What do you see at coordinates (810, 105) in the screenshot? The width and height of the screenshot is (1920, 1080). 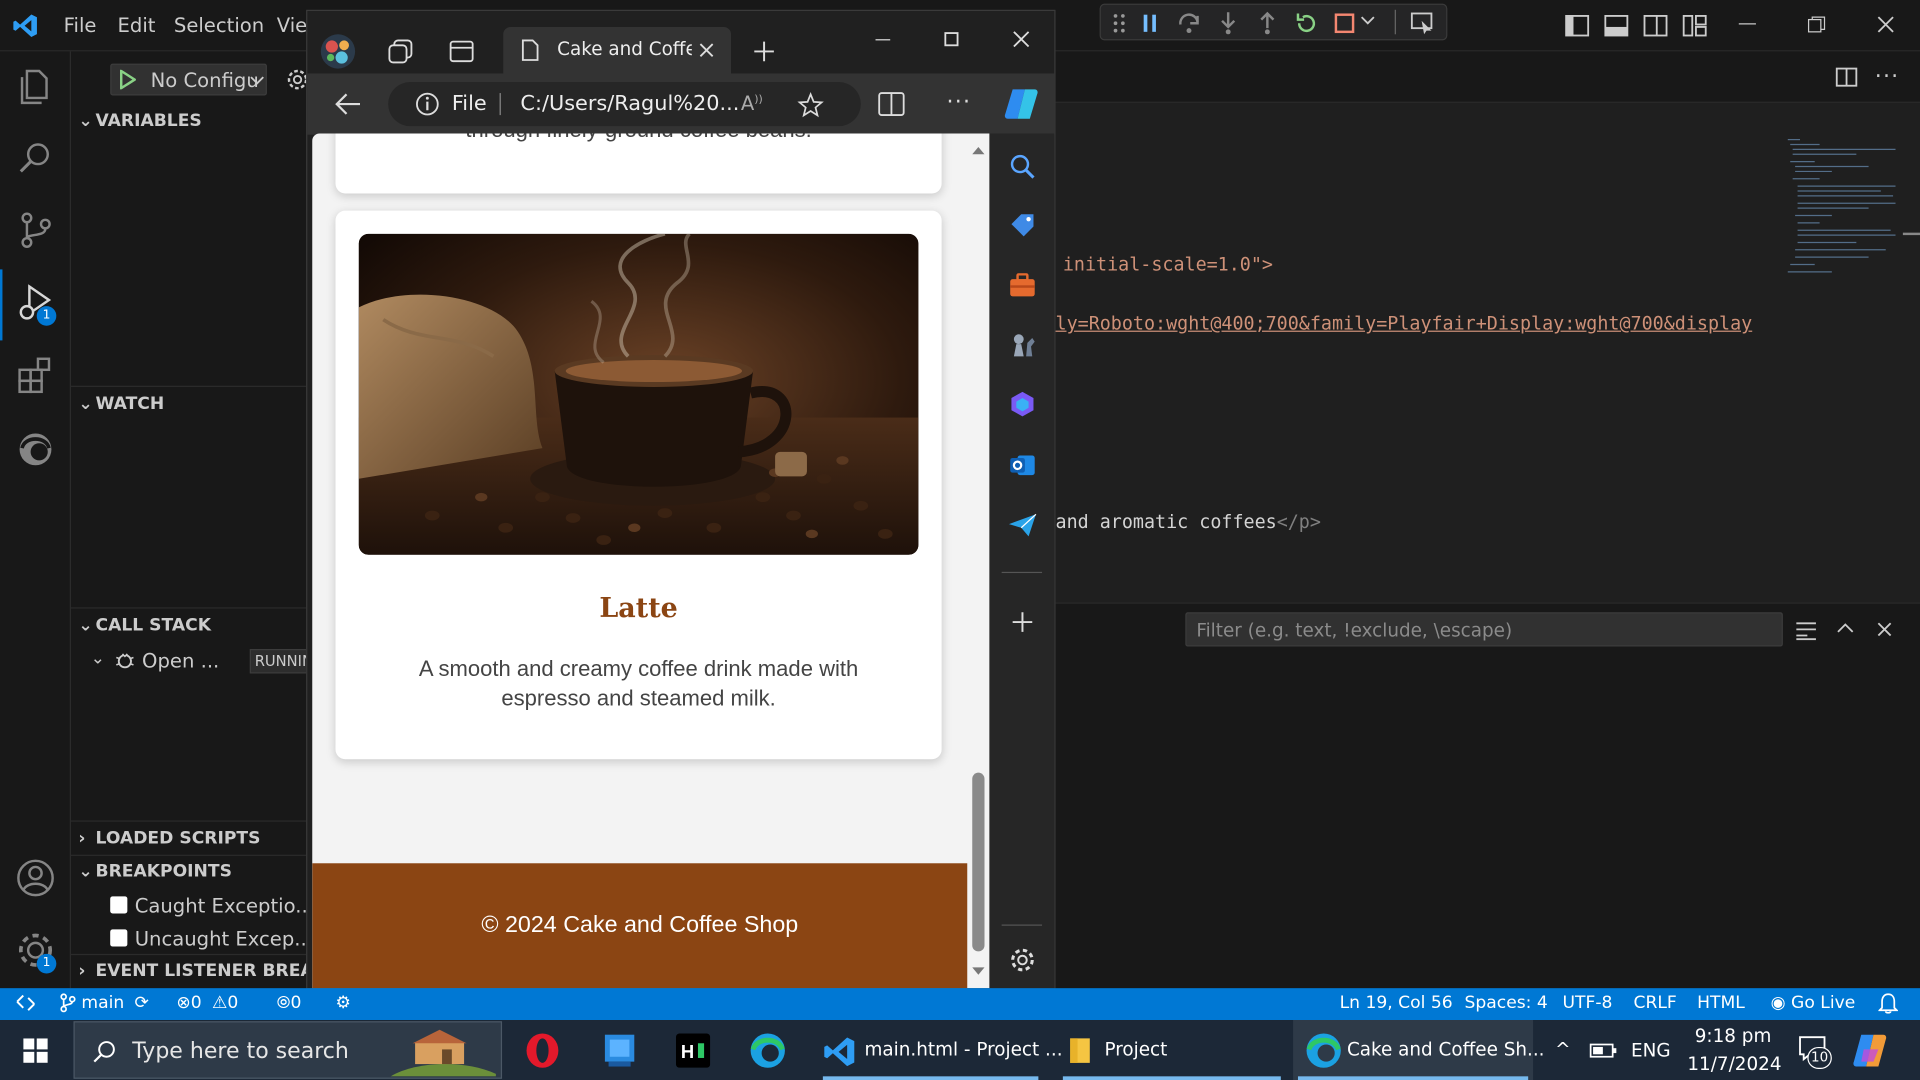 I see `favorite-star-icon` at bounding box center [810, 105].